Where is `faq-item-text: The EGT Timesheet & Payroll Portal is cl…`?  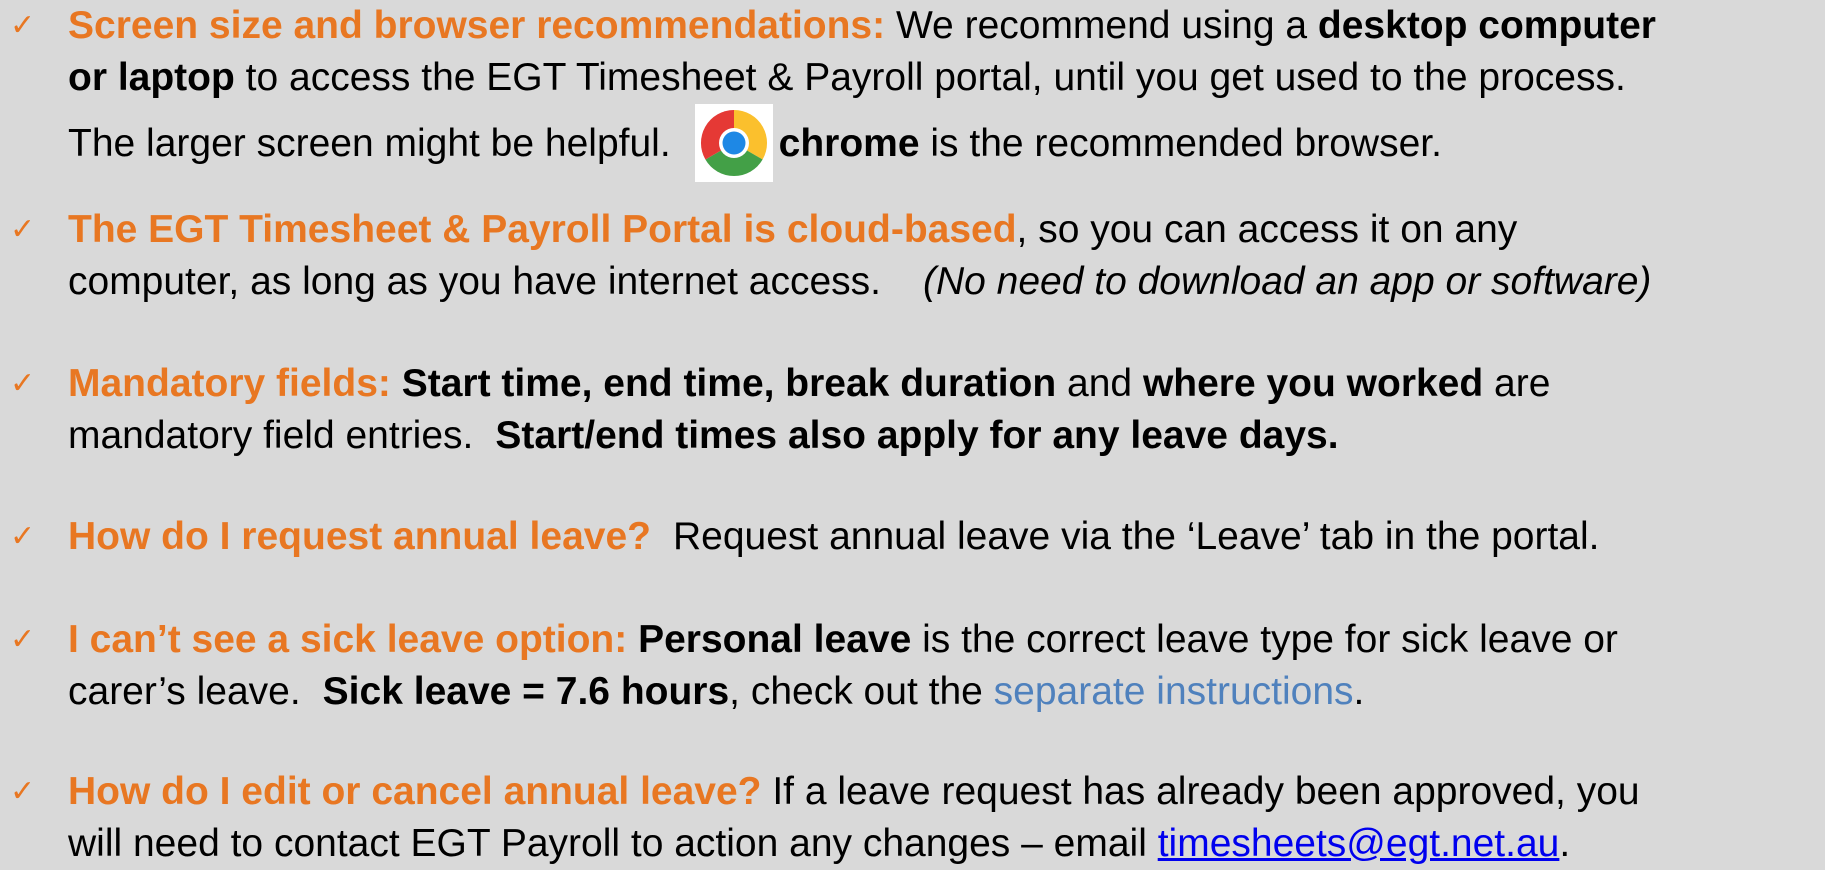
faq-item-text: The EGT Timesheet & Payroll Portal is cl… is located at coordinates (943, 256).